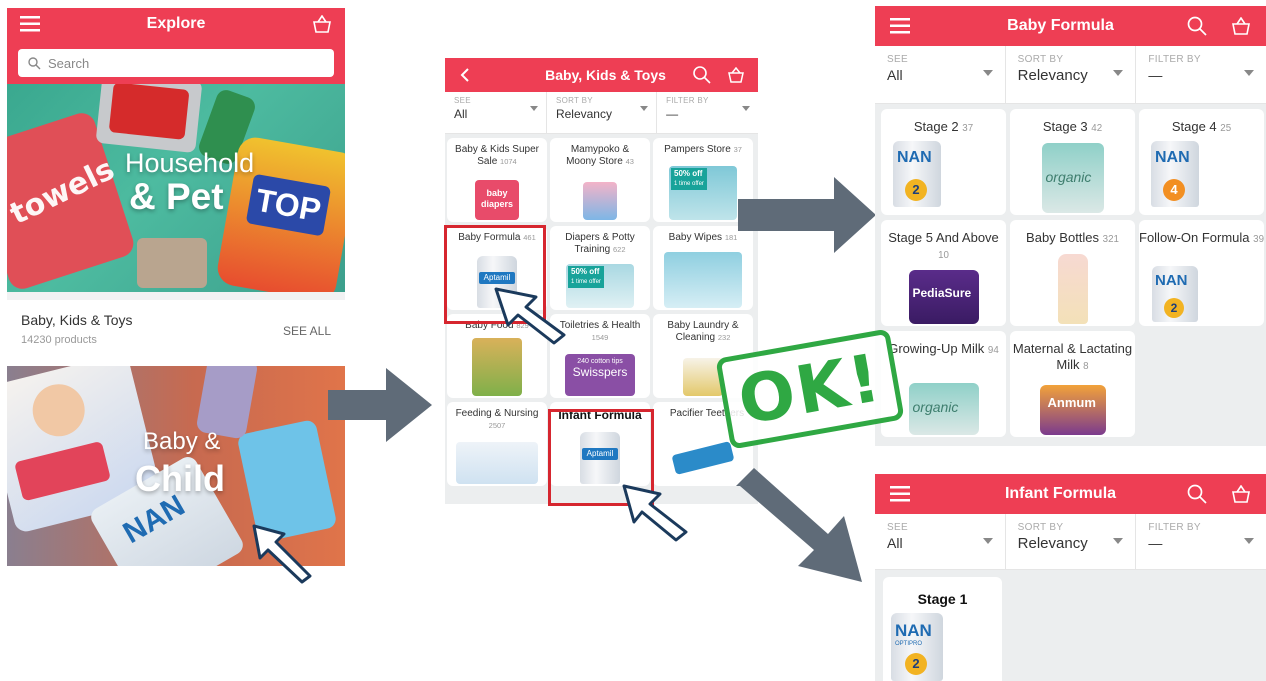 Image resolution: width=1266 pixels, height=681 pixels. Describe the element at coordinates (1175, 174) in the screenshot. I see `product-image: NAN 4` at that location.